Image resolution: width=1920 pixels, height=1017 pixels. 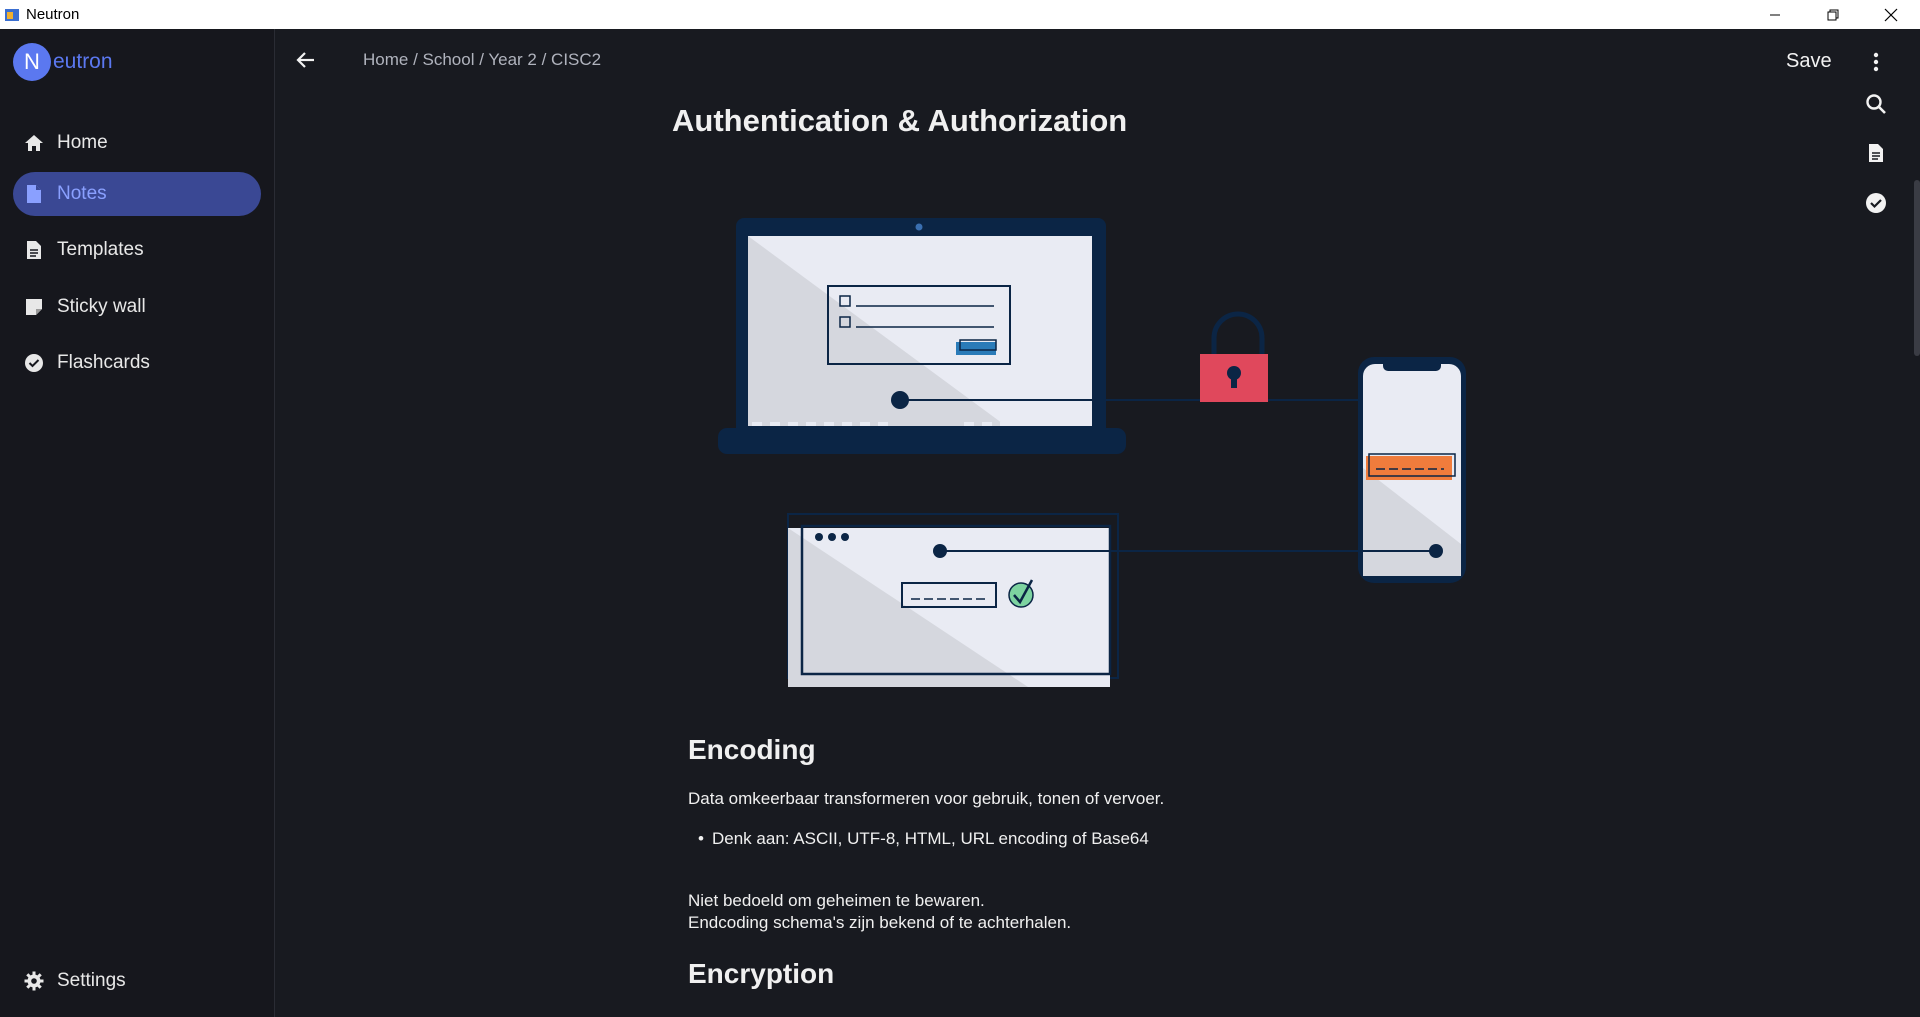 What do you see at coordinates (82, 142) in the screenshot?
I see `sidebar-item-label: Home` at bounding box center [82, 142].